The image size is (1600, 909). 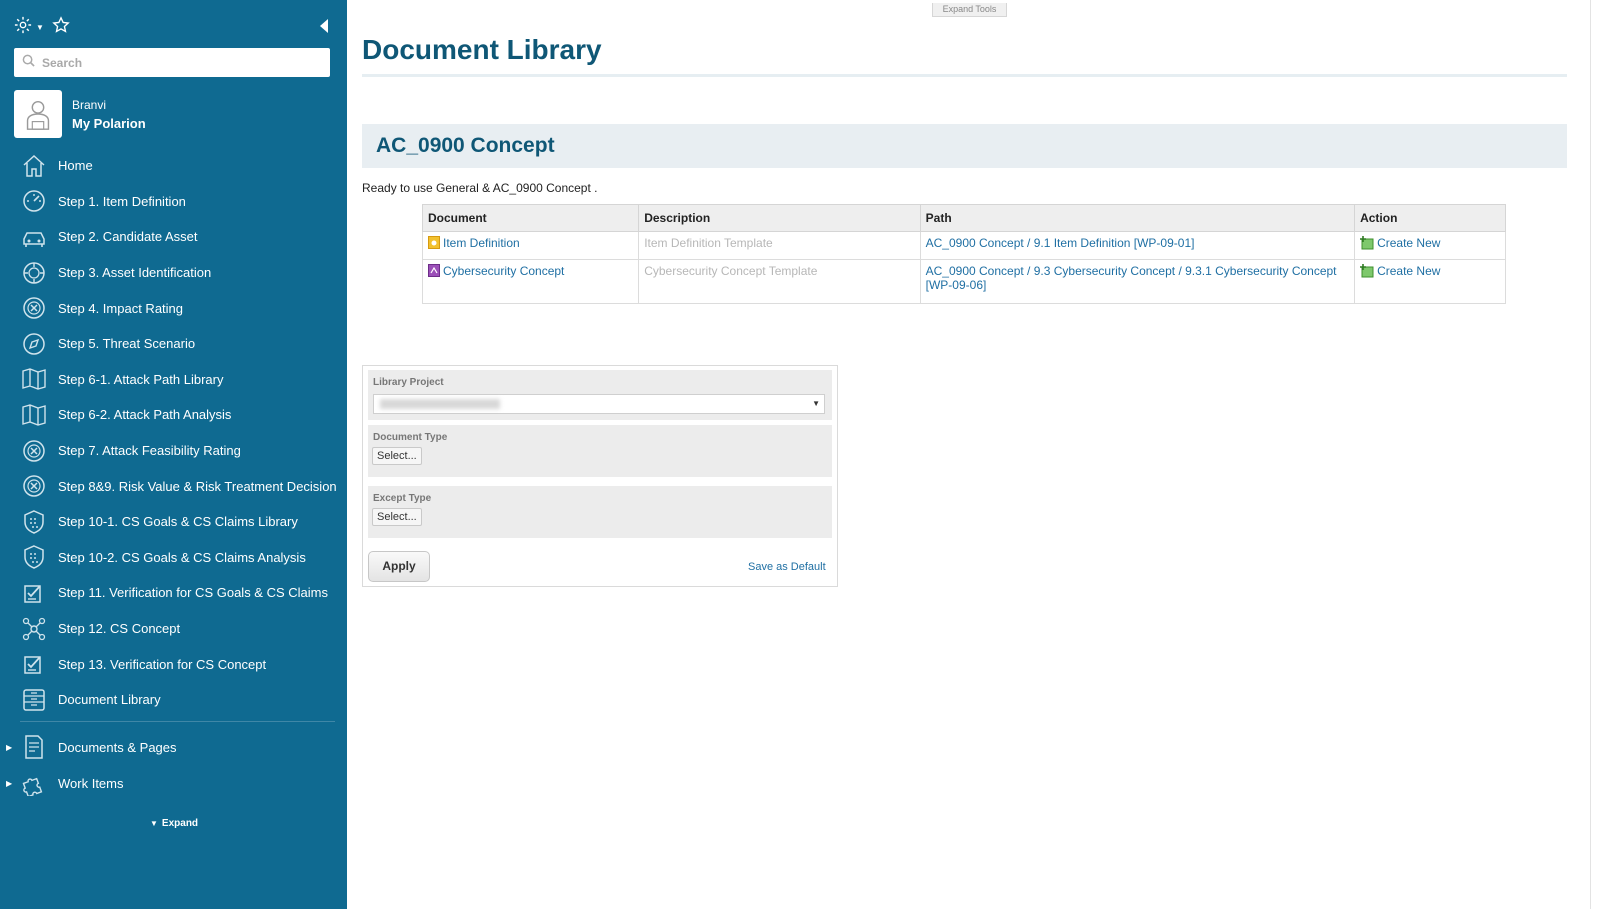 What do you see at coordinates (480, 188) in the screenshot?
I see `ready-text: Ready to use General & AC_0900 Concept .` at bounding box center [480, 188].